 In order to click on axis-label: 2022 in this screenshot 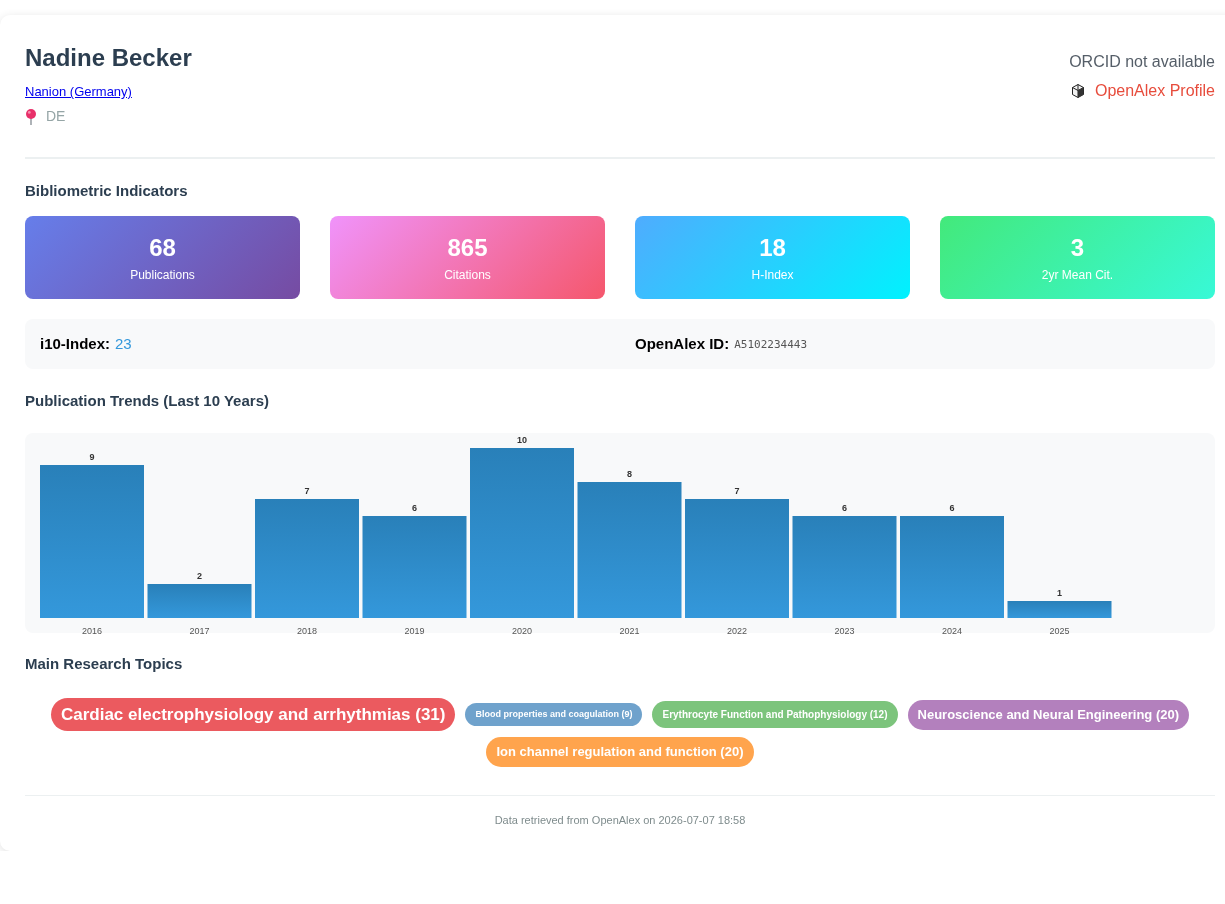, I will do `click(737, 631)`.